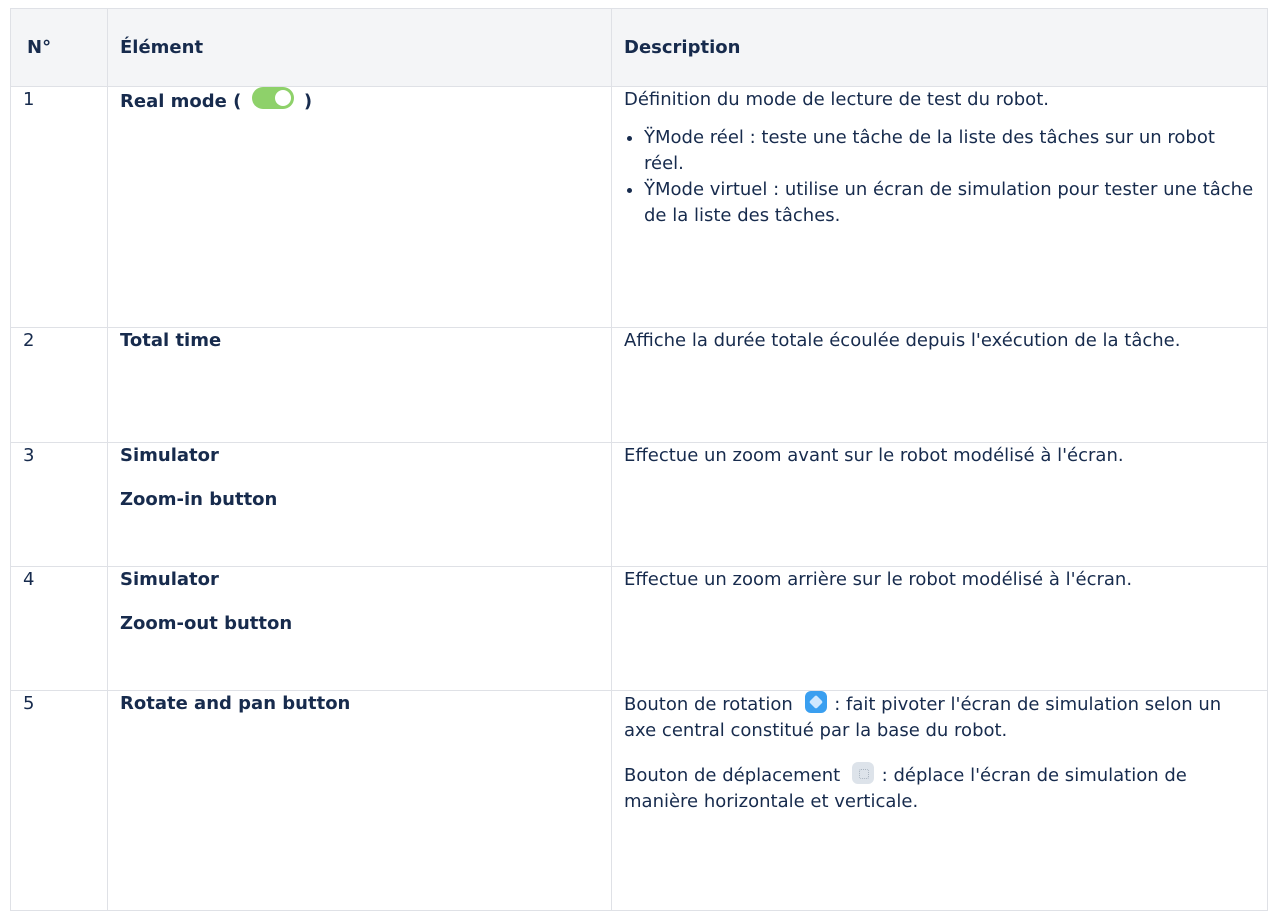 Image resolution: width=1271 pixels, height=911 pixels. What do you see at coordinates (708, 704) in the screenshot?
I see `rotate-label: Bouton de rotation` at bounding box center [708, 704].